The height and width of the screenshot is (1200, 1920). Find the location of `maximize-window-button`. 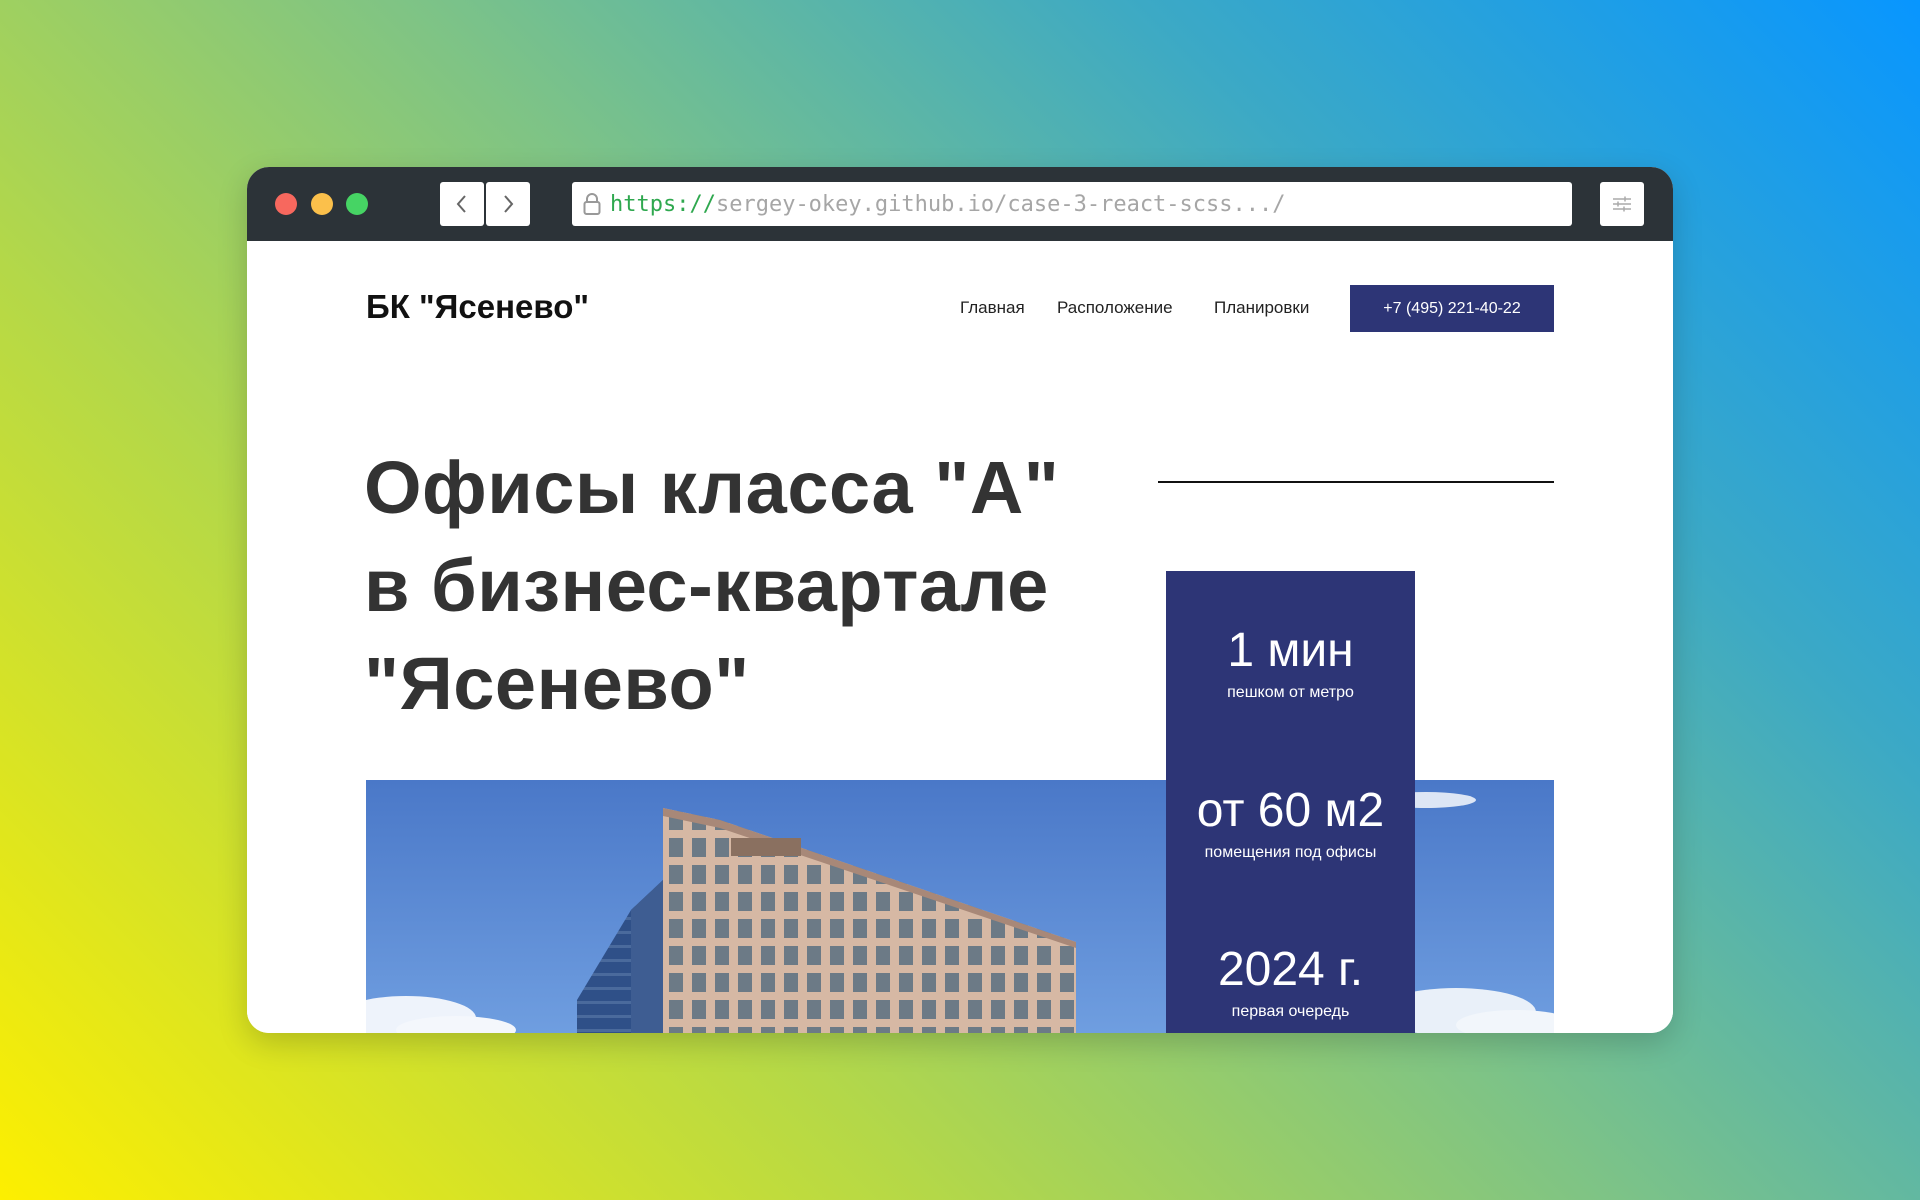

maximize-window-button is located at coordinates (357, 204).